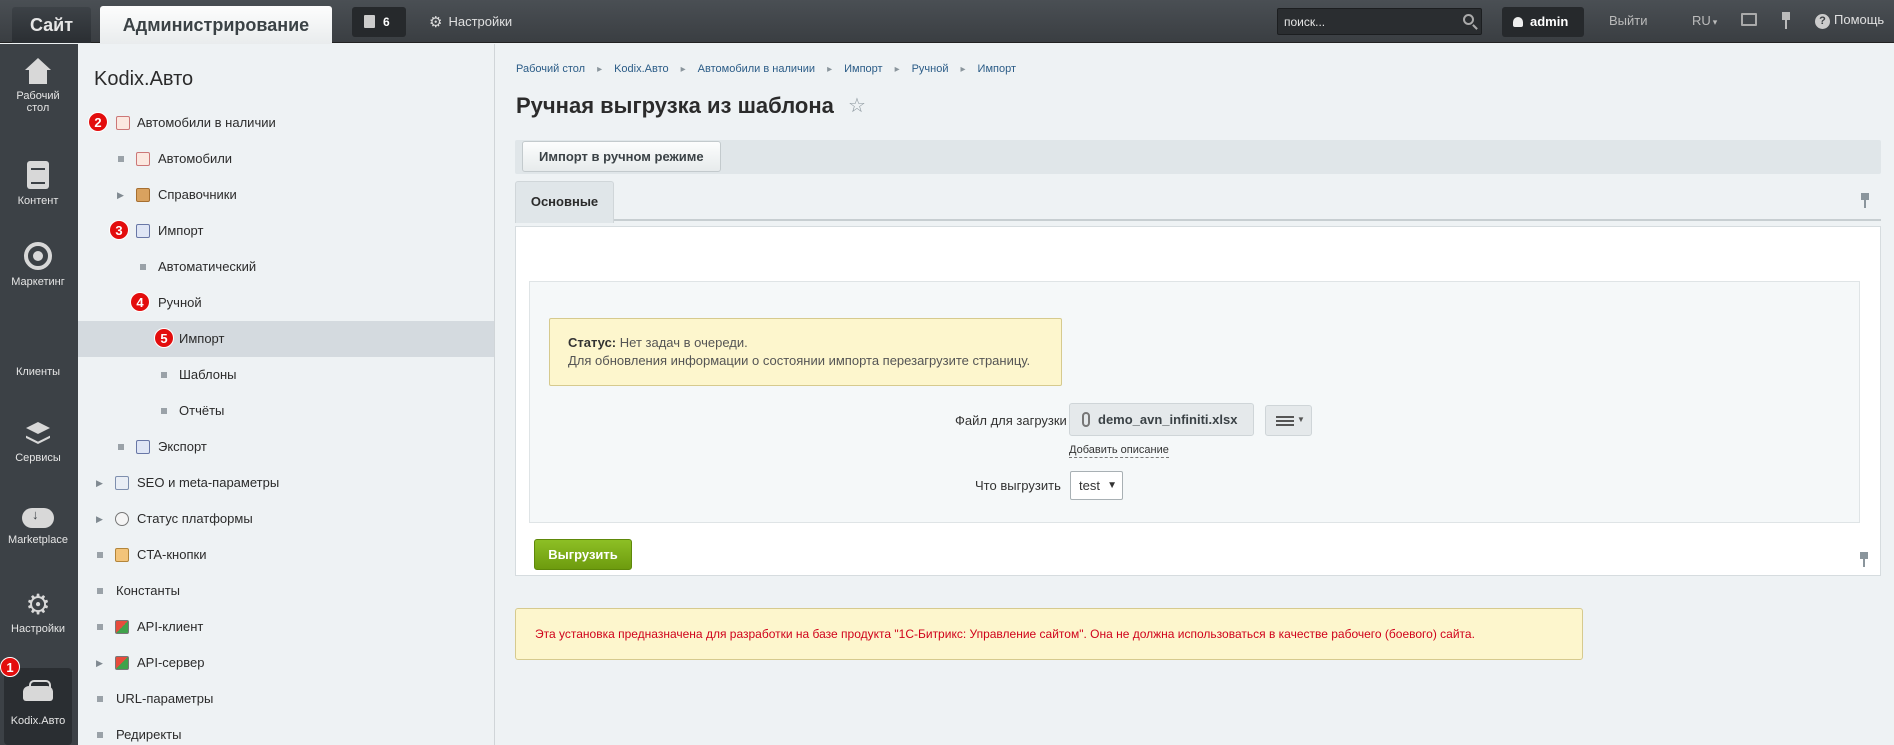  What do you see at coordinates (286, 339) in the screenshot?
I see `menu-item-manual-import: Импорт` at bounding box center [286, 339].